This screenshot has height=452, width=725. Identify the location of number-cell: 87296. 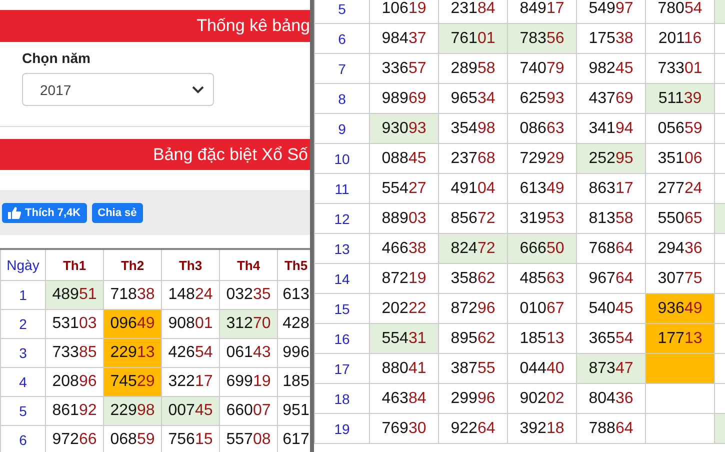
(473, 309).